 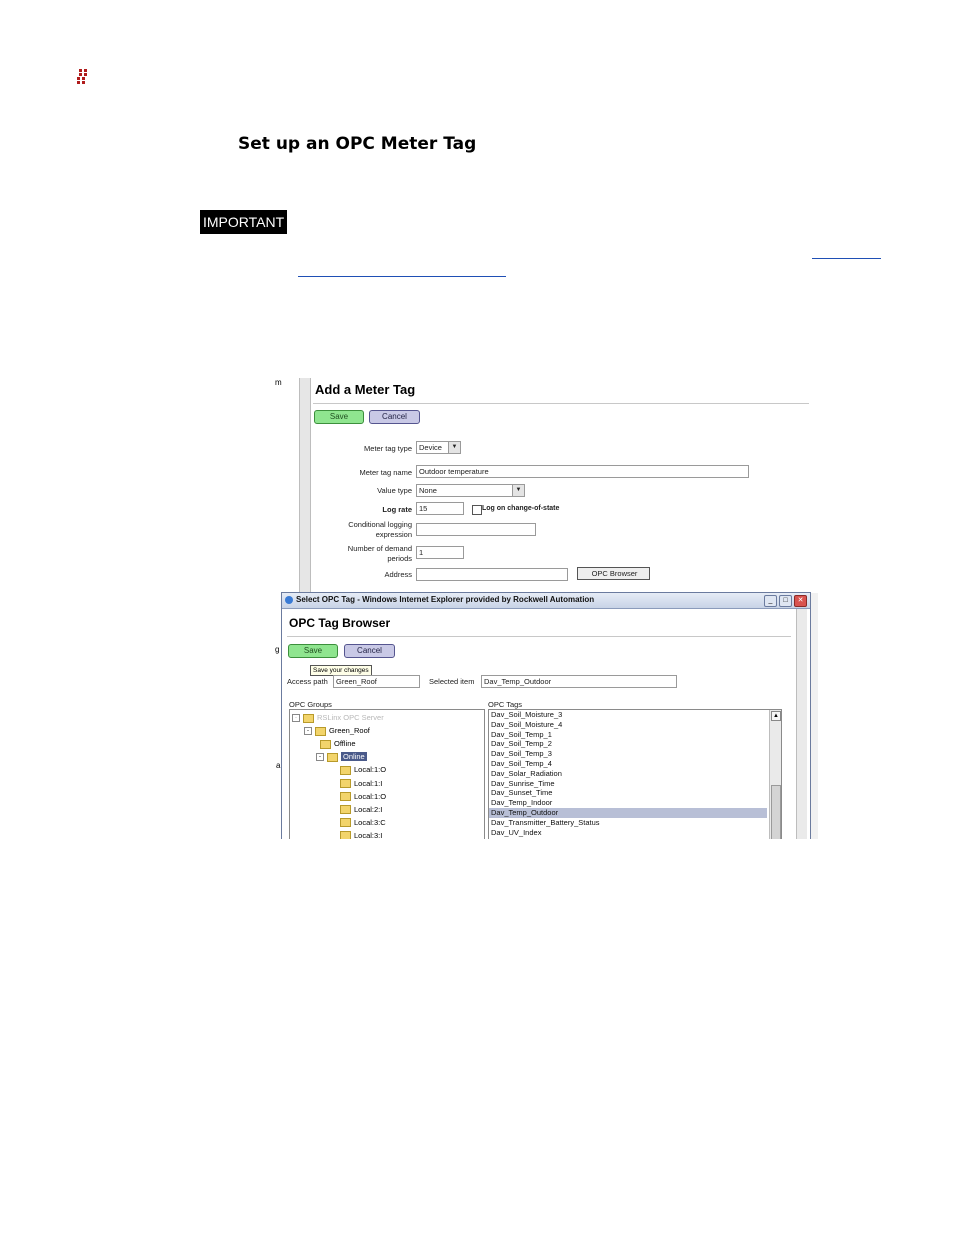 I want to click on maximize-icon: □, so click(x=785, y=601).